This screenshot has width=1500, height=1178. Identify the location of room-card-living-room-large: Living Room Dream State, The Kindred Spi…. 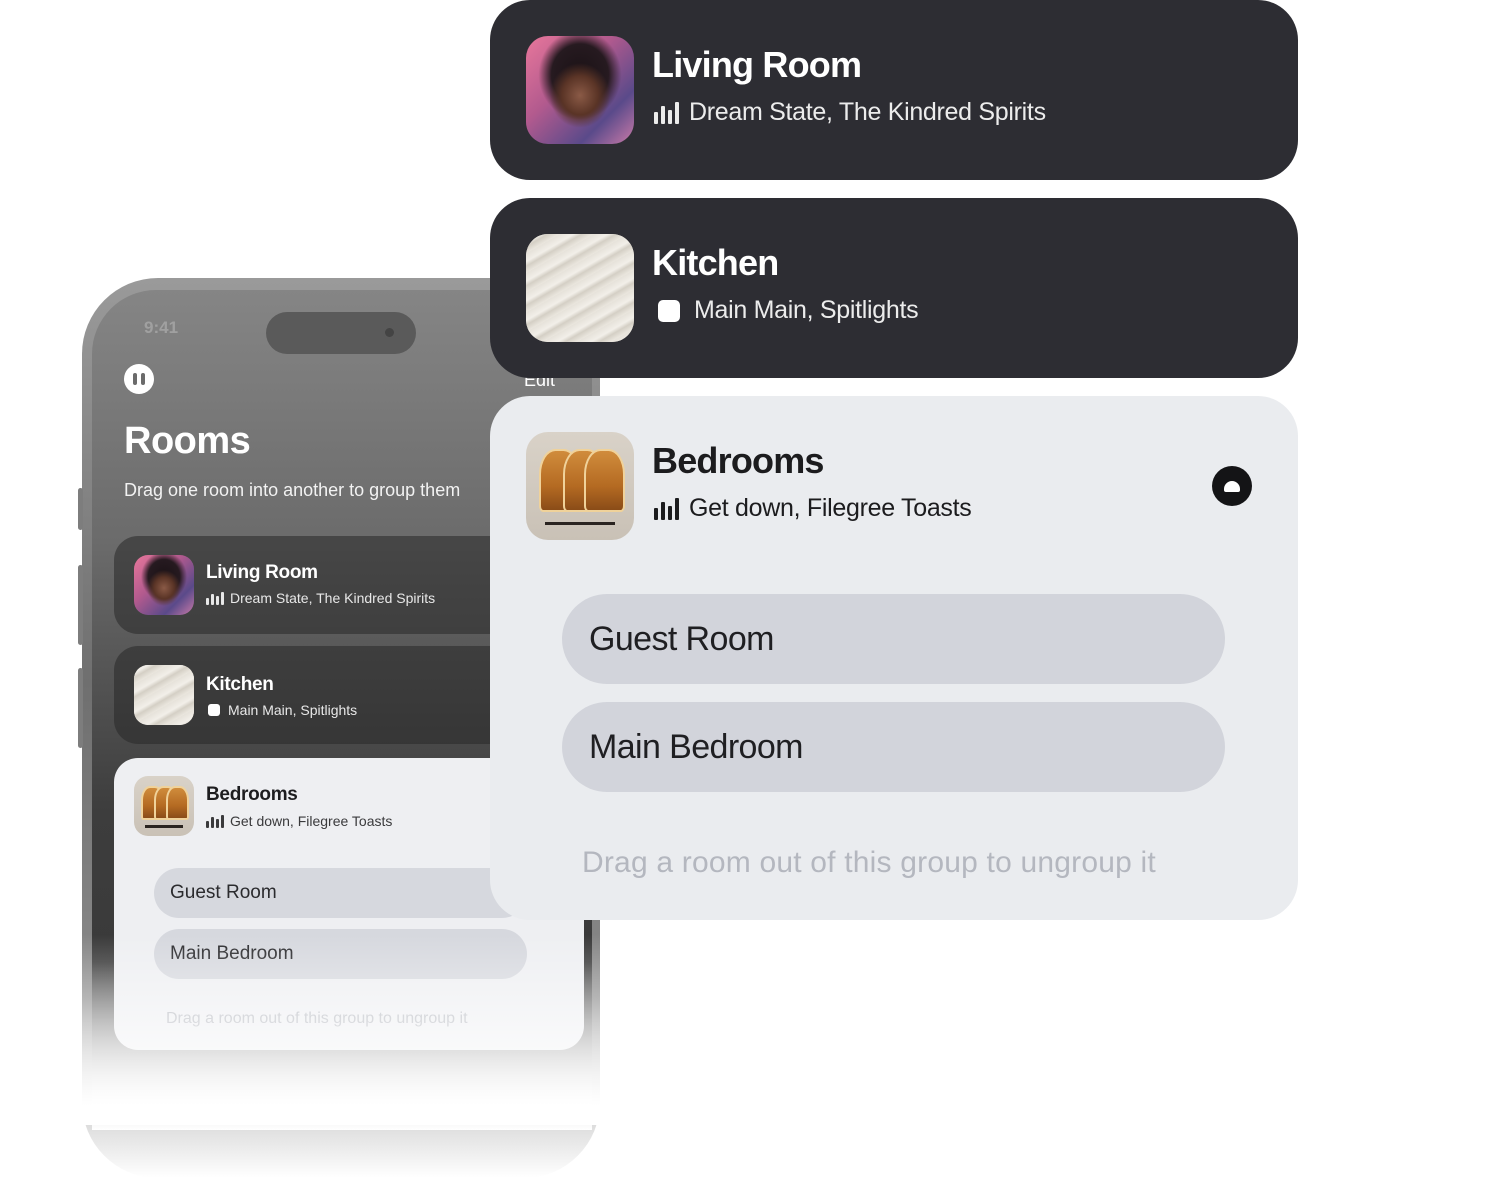
(894, 90).